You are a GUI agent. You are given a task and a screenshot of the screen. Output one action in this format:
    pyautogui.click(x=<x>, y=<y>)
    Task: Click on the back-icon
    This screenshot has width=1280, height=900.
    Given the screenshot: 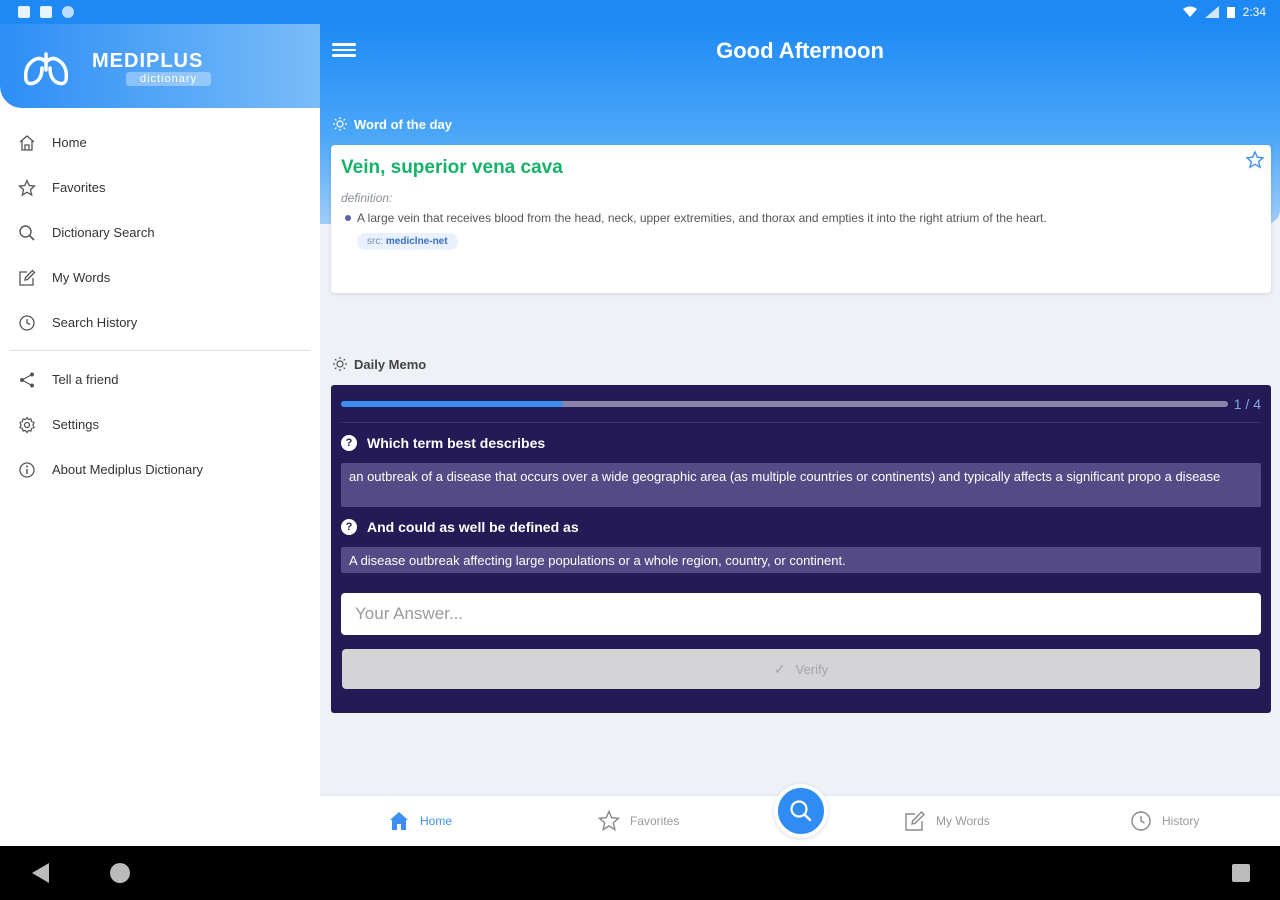 What is the action you would take?
    pyautogui.click(x=40, y=873)
    